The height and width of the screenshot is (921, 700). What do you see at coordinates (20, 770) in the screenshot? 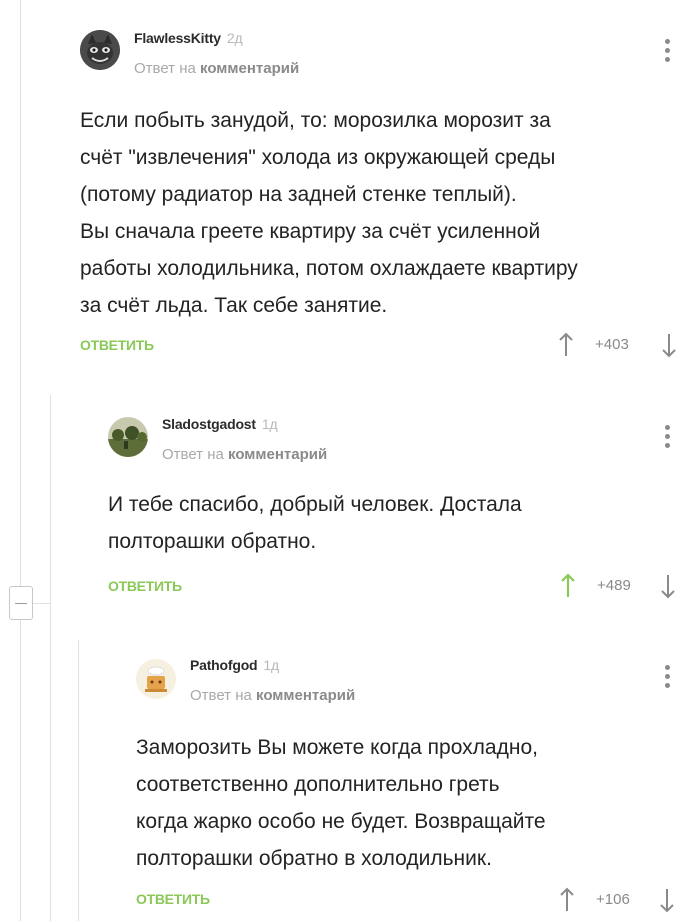
I see `thread-line-root-lower` at bounding box center [20, 770].